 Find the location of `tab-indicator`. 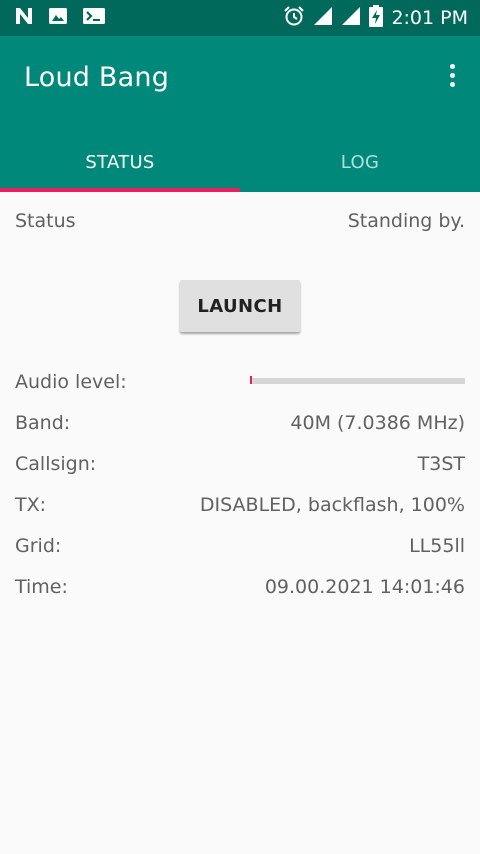

tab-indicator is located at coordinates (120, 190).